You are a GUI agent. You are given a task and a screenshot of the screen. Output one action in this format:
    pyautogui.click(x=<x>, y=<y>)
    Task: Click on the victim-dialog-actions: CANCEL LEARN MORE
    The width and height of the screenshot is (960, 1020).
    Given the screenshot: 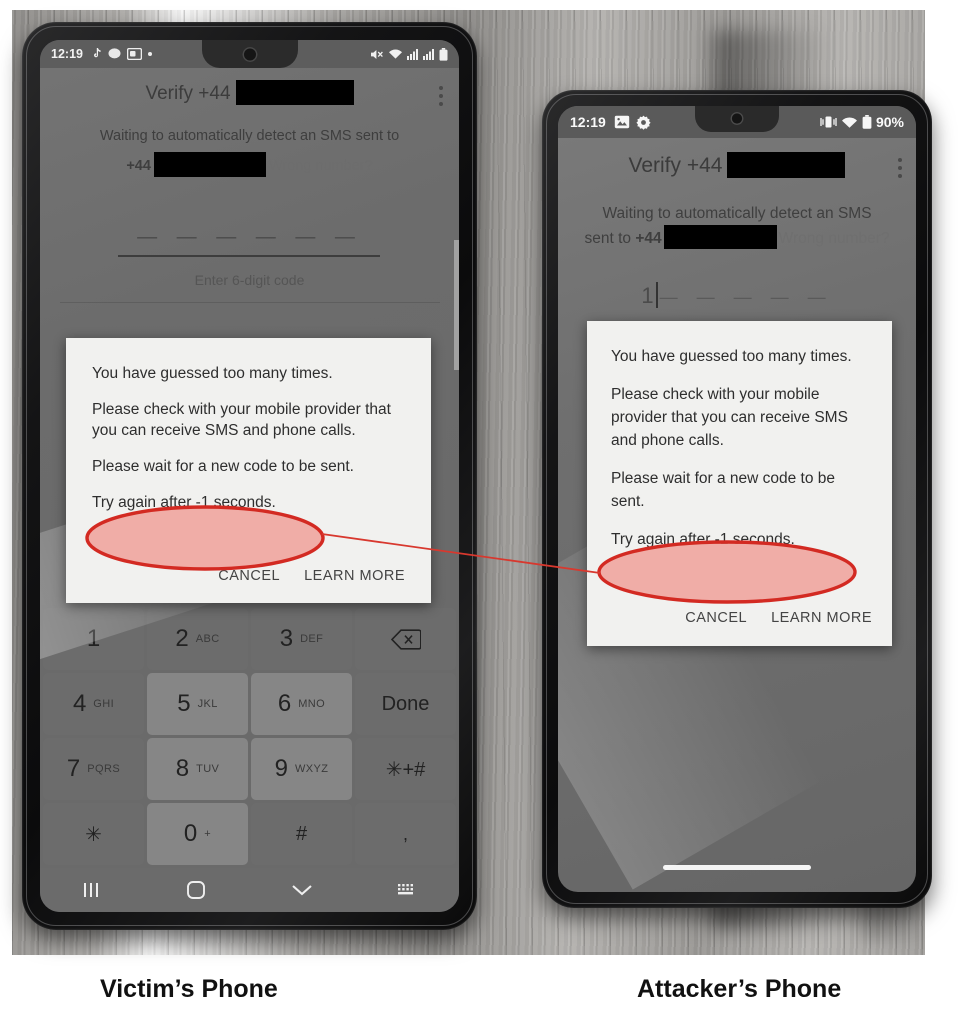 What is the action you would take?
    pyautogui.click(x=311, y=576)
    